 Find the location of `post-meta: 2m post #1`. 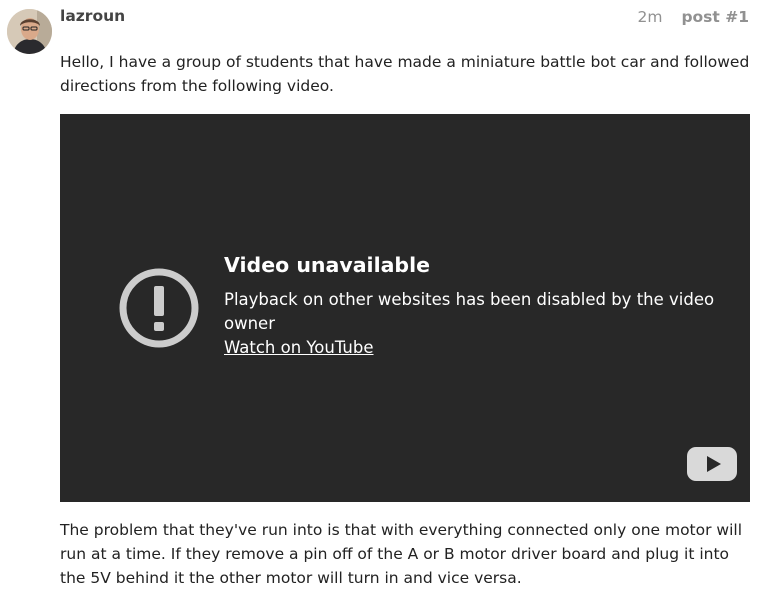

post-meta: 2m post #1 is located at coordinates (693, 17).